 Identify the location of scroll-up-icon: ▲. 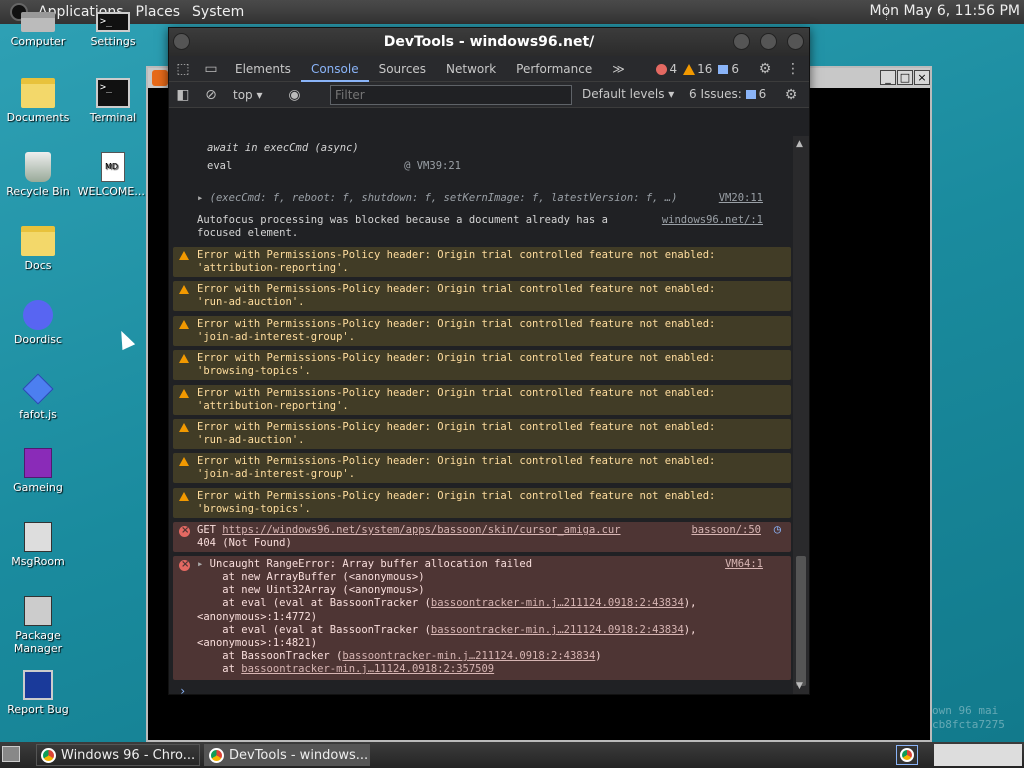
(799, 144).